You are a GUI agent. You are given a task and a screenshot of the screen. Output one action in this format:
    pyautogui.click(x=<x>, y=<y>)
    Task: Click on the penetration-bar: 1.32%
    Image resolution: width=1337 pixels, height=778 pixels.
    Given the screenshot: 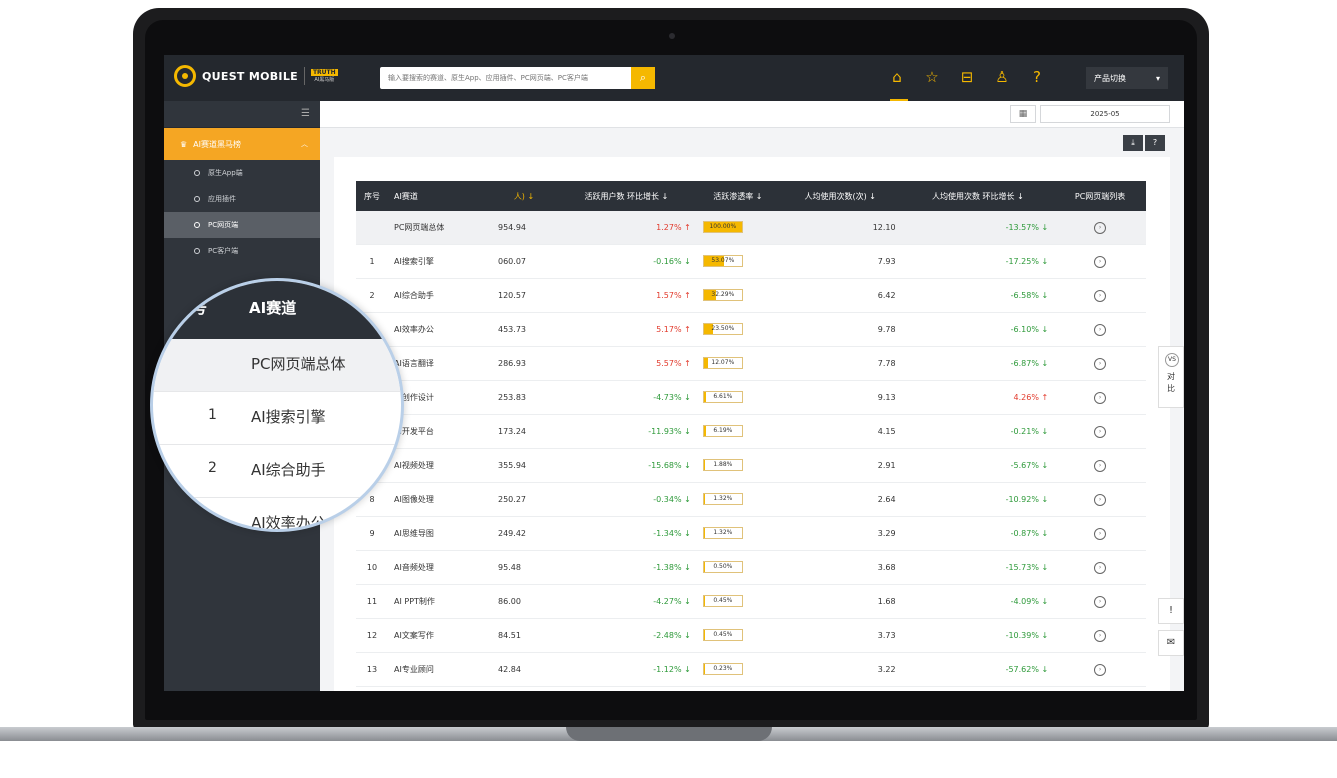 What is the action you would take?
    pyautogui.click(x=722, y=532)
    